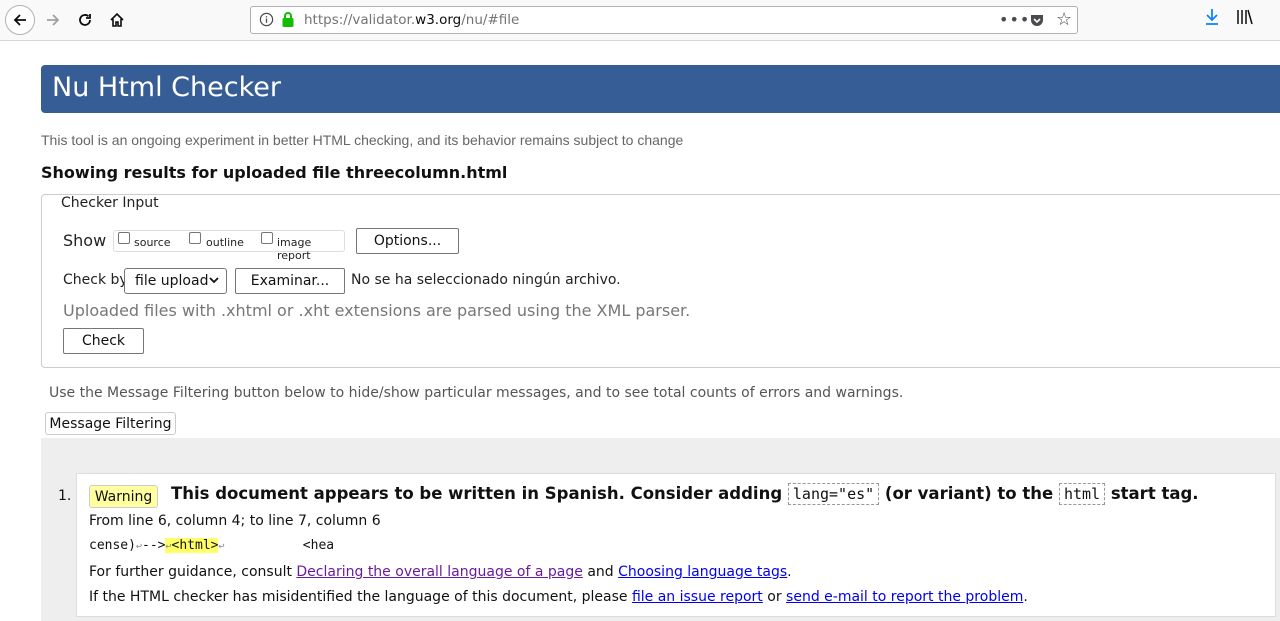 The width and height of the screenshot is (1280, 621). I want to click on line-feed-icon: ↩, so click(221, 546).